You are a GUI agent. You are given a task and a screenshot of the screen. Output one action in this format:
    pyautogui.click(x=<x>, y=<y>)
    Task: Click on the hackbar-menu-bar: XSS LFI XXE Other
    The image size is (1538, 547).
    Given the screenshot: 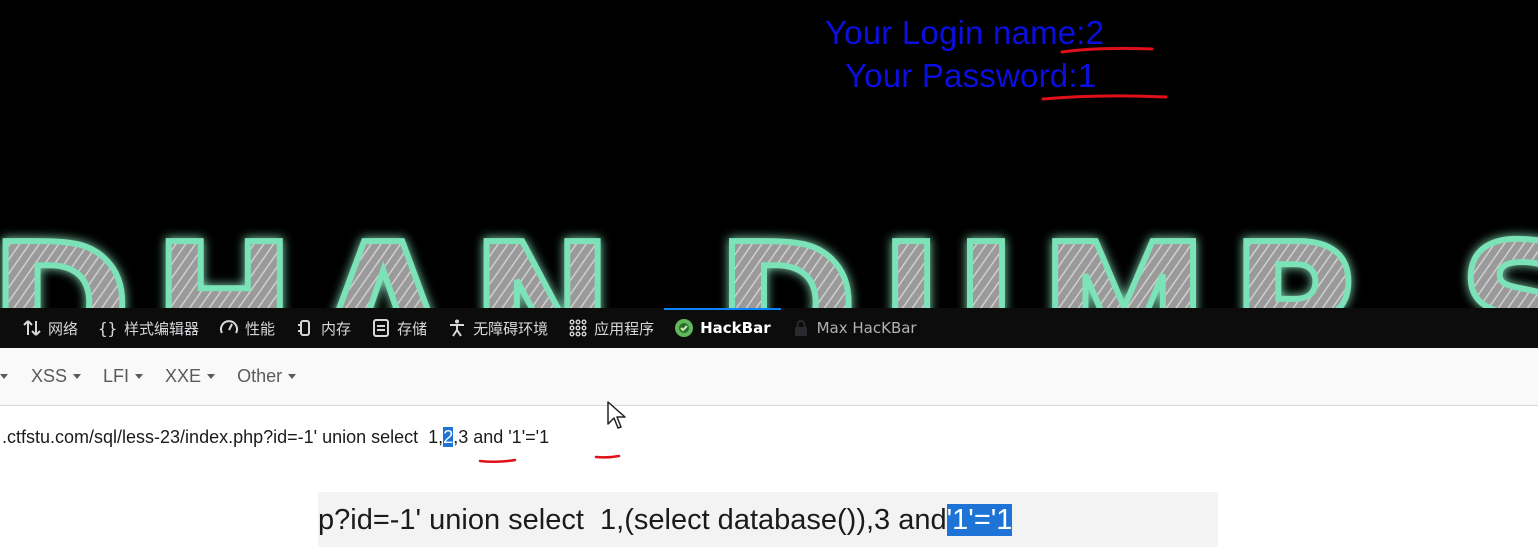 What is the action you would take?
    pyautogui.click(x=769, y=377)
    